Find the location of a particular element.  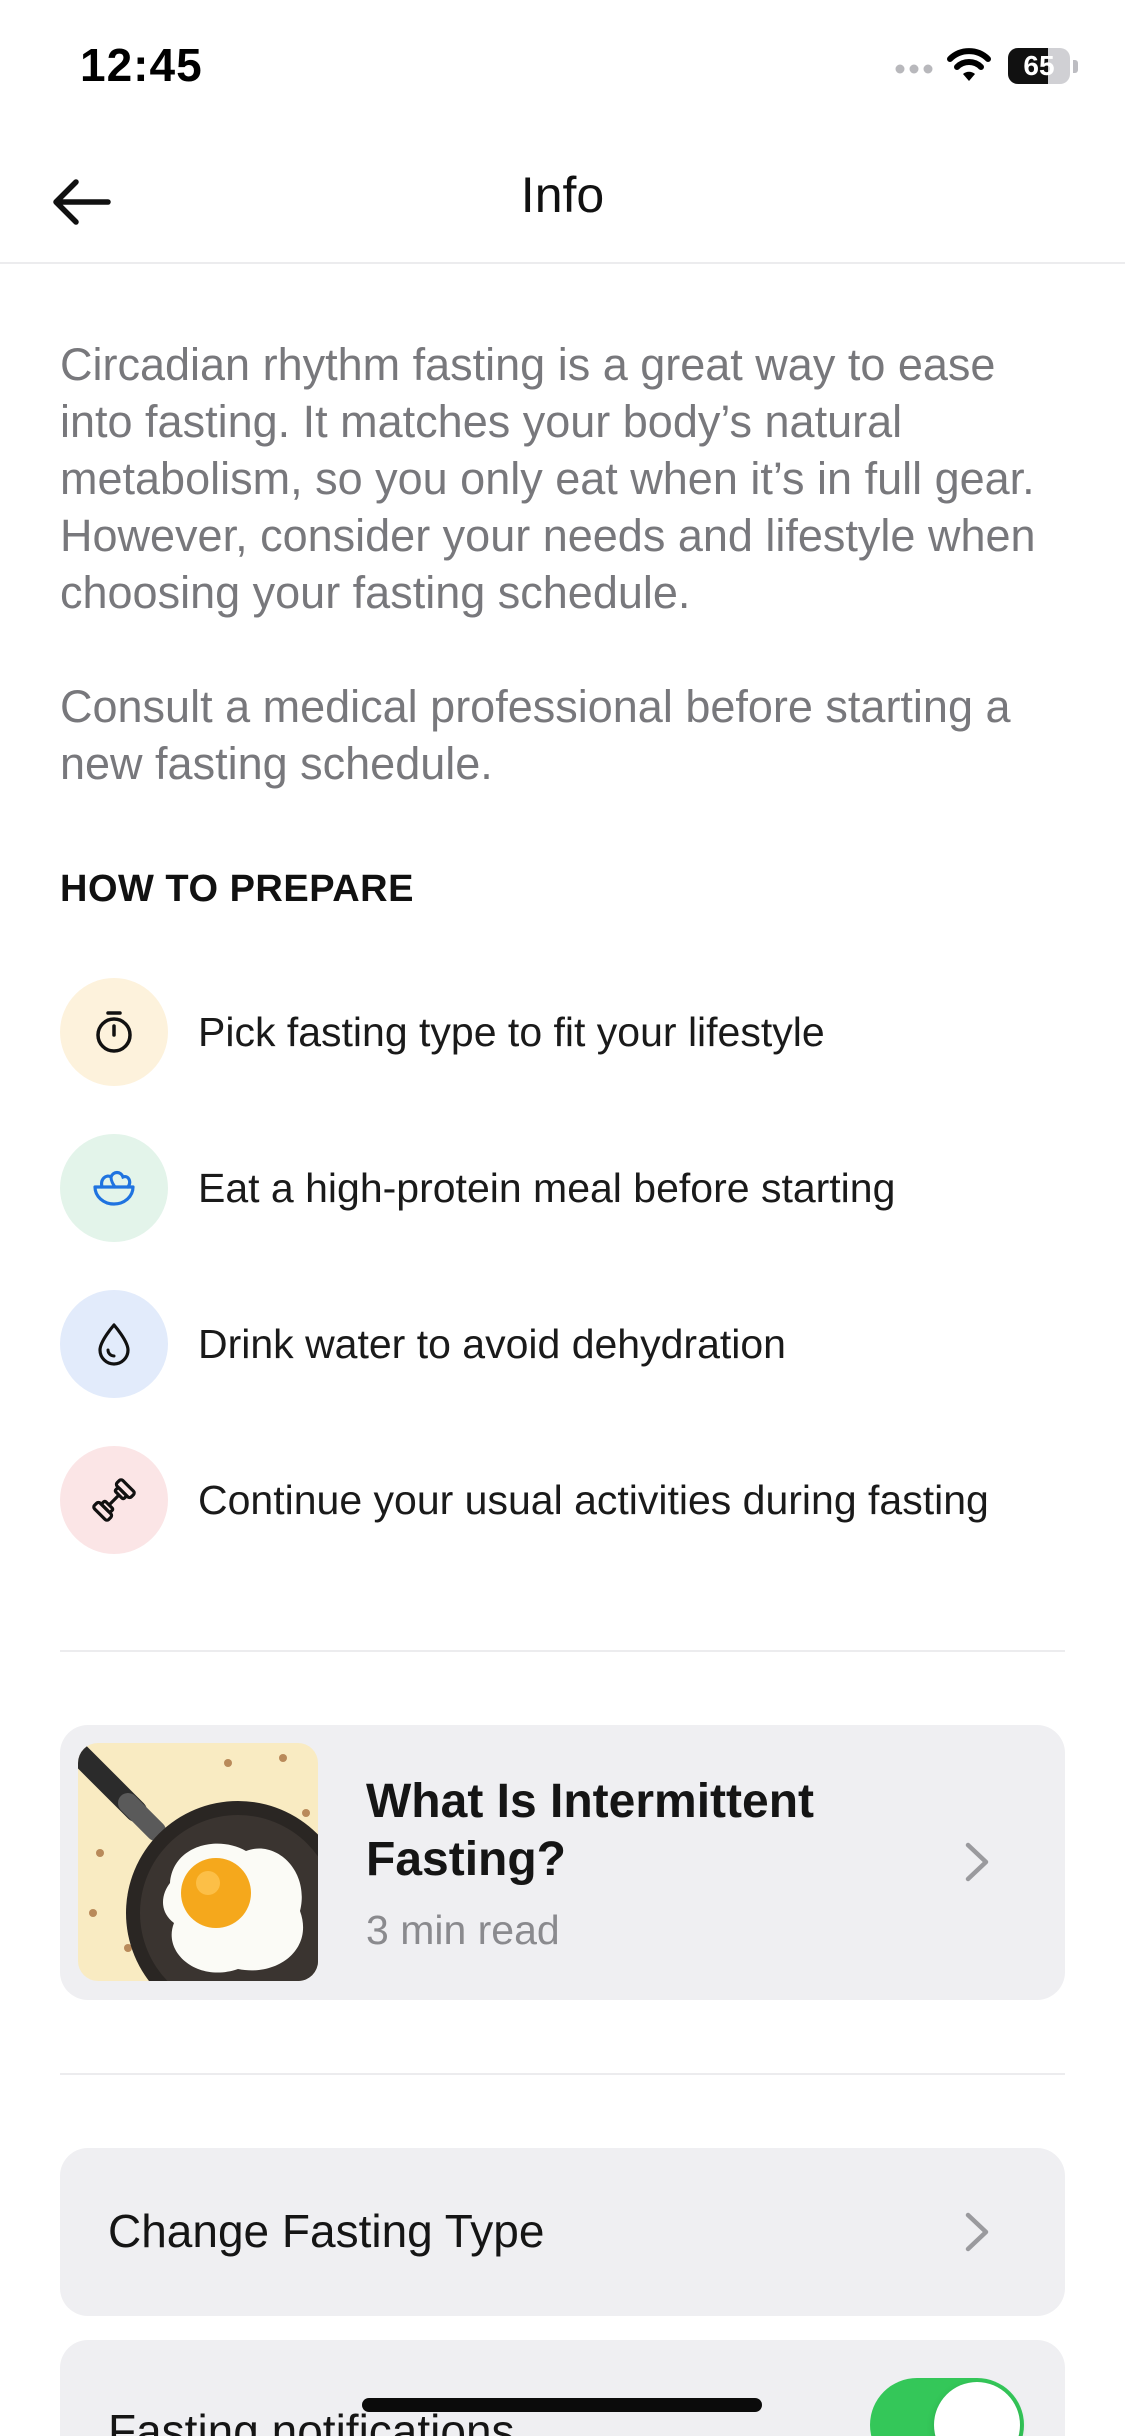

prep-item-protein-meal: Eat a high-protein meal before starting is located at coordinates (565, 1188).